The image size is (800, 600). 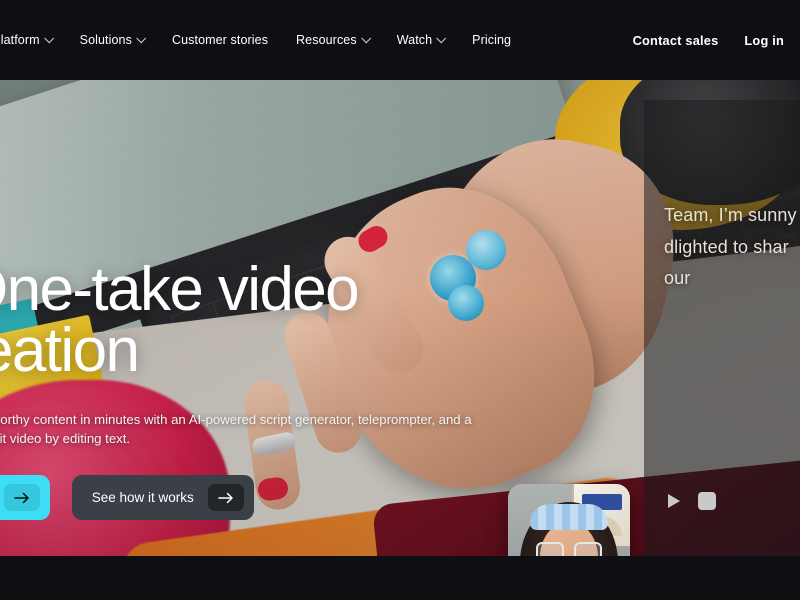 I want to click on secondary-button-label: See how it works, so click(x=142, y=498).